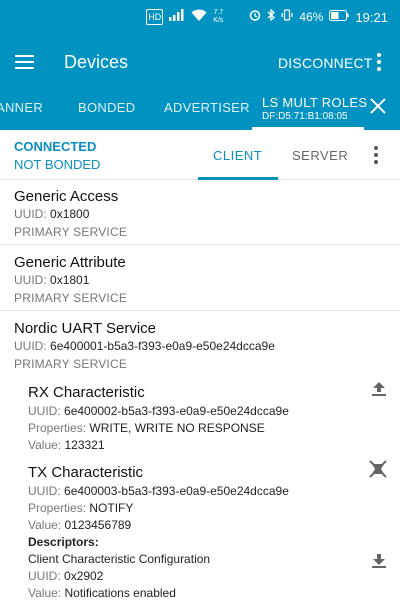  What do you see at coordinates (379, 561) in the screenshot?
I see `download-icon` at bounding box center [379, 561].